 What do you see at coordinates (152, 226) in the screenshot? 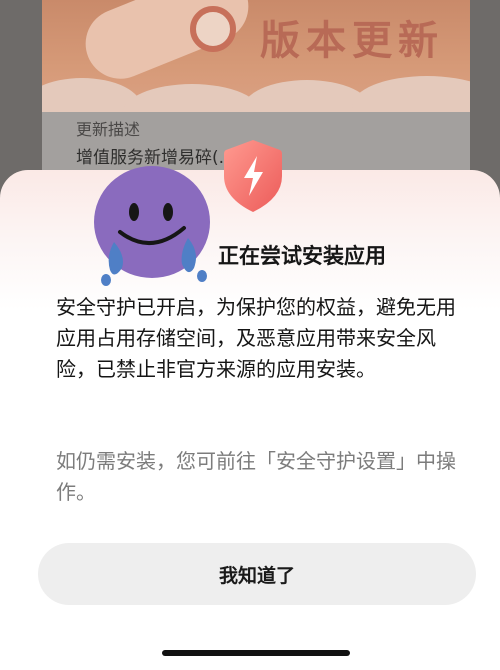
I see `crying-face-sticker` at bounding box center [152, 226].